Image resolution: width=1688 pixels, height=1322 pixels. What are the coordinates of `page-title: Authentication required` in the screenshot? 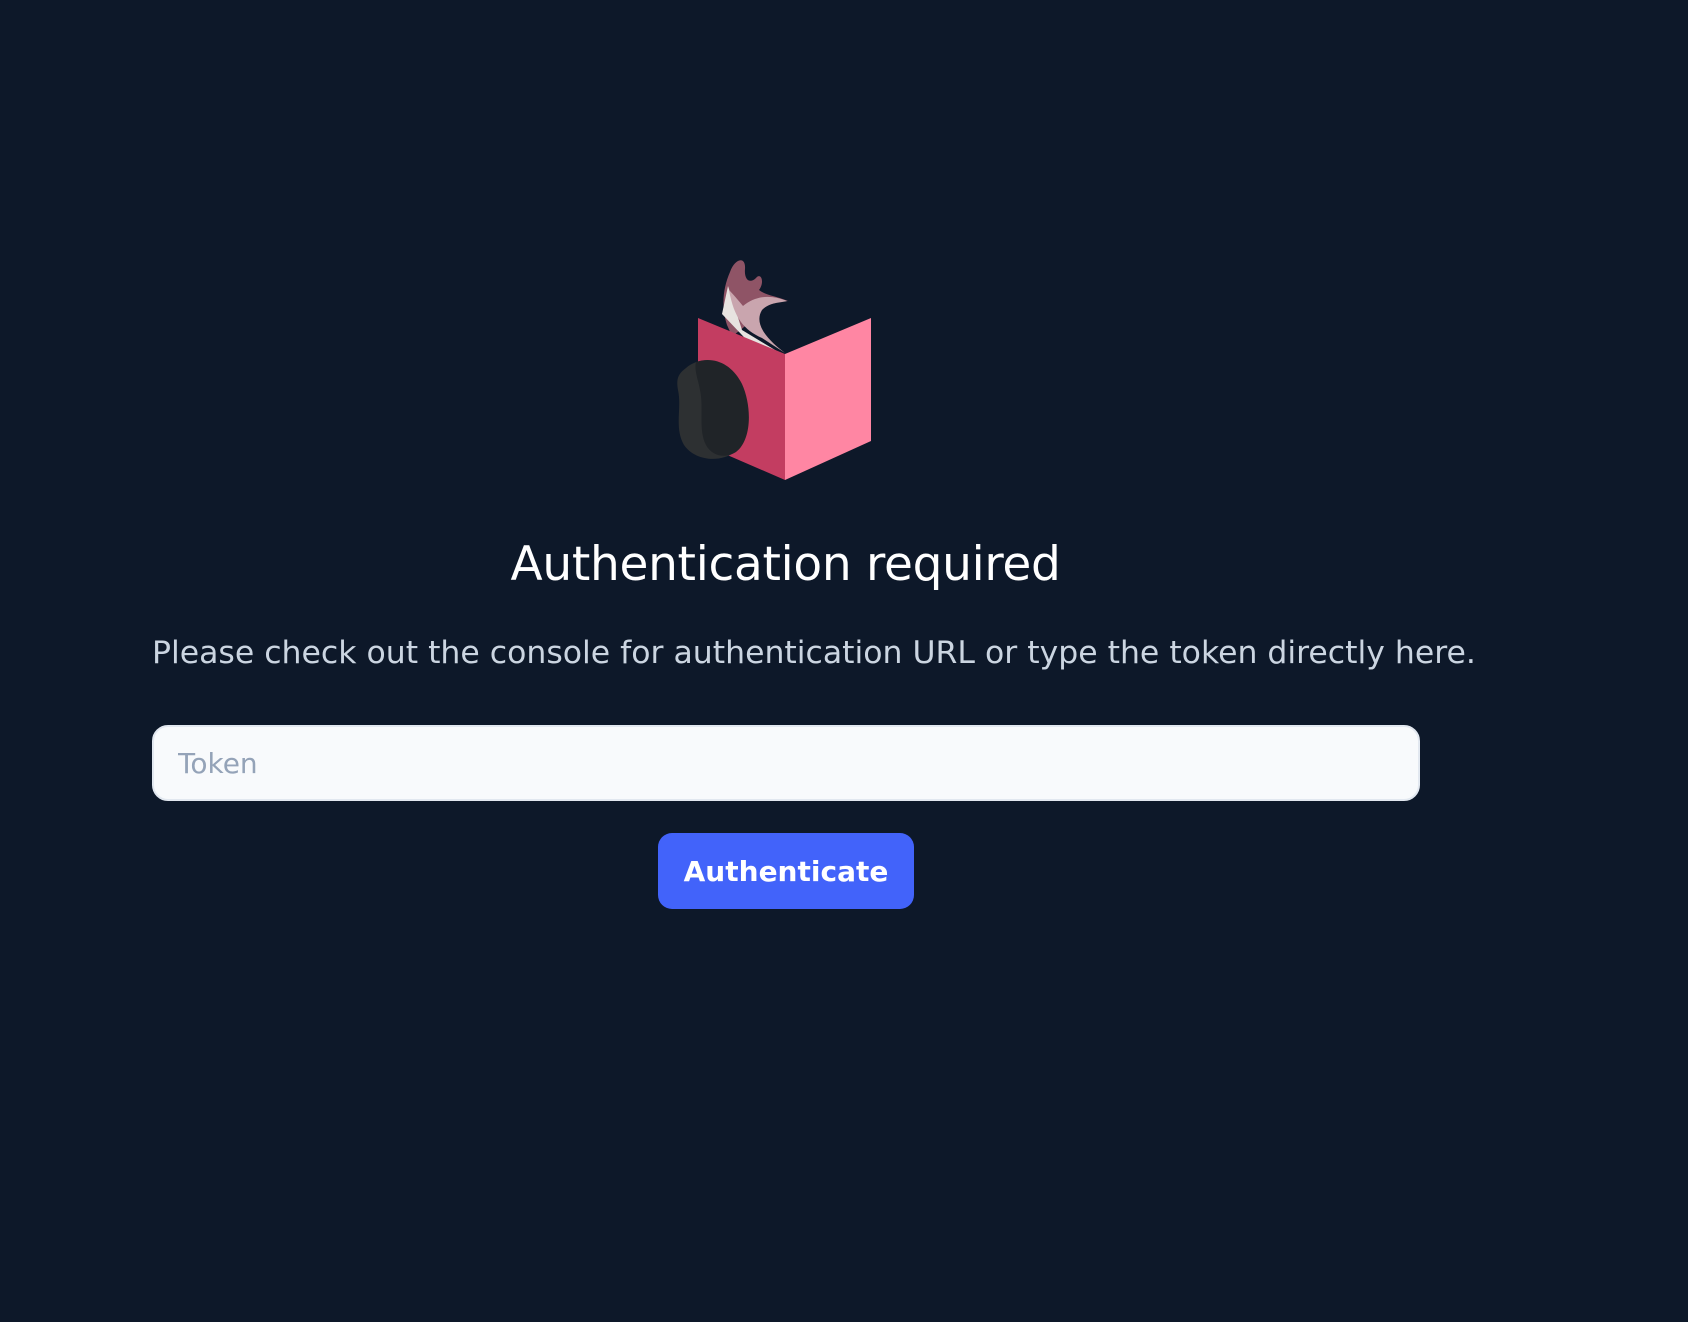 It's located at (785, 564).